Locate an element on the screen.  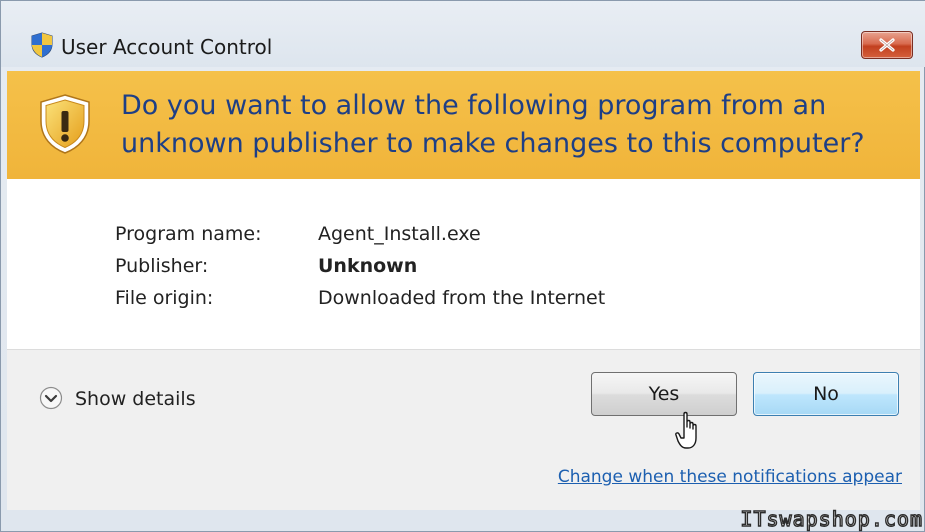
chevron-down-icon is located at coordinates (51, 398).